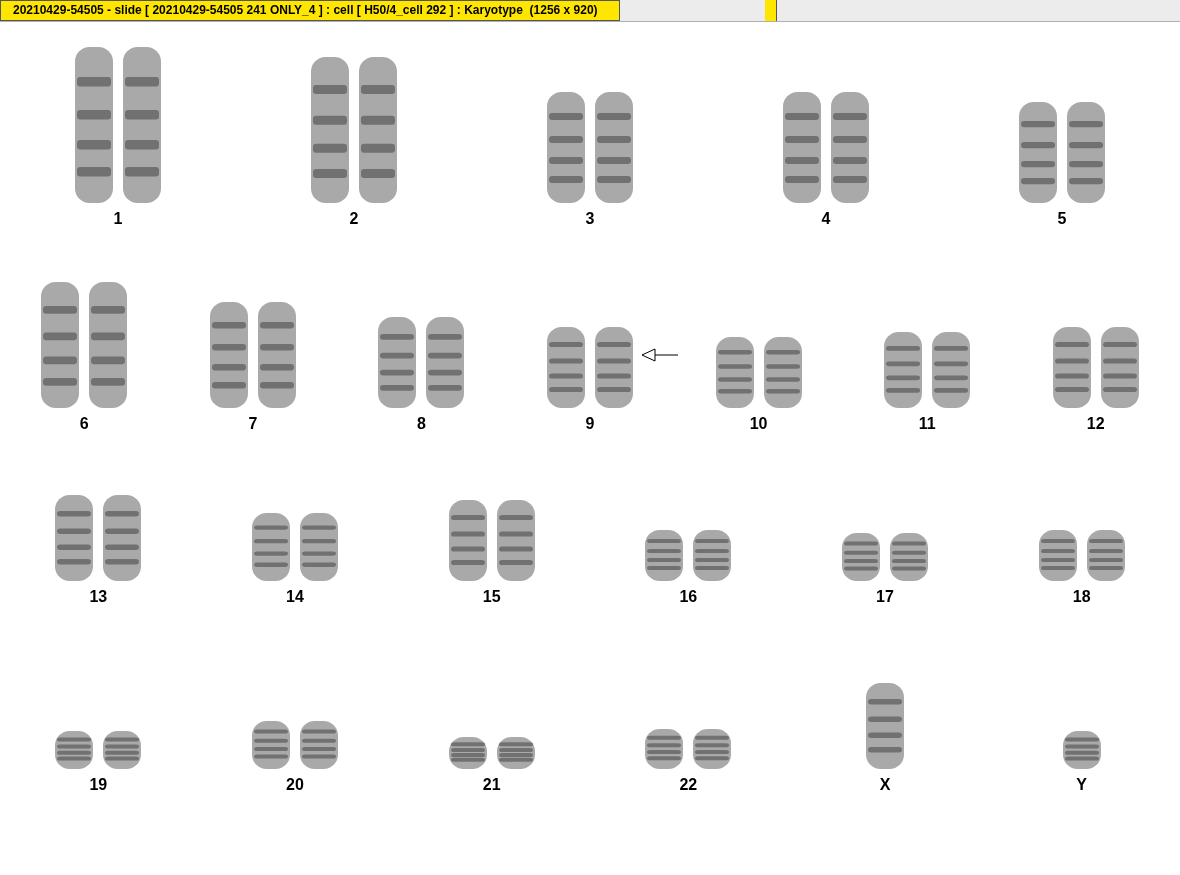  I want to click on chromosome-label: 16, so click(688, 597).